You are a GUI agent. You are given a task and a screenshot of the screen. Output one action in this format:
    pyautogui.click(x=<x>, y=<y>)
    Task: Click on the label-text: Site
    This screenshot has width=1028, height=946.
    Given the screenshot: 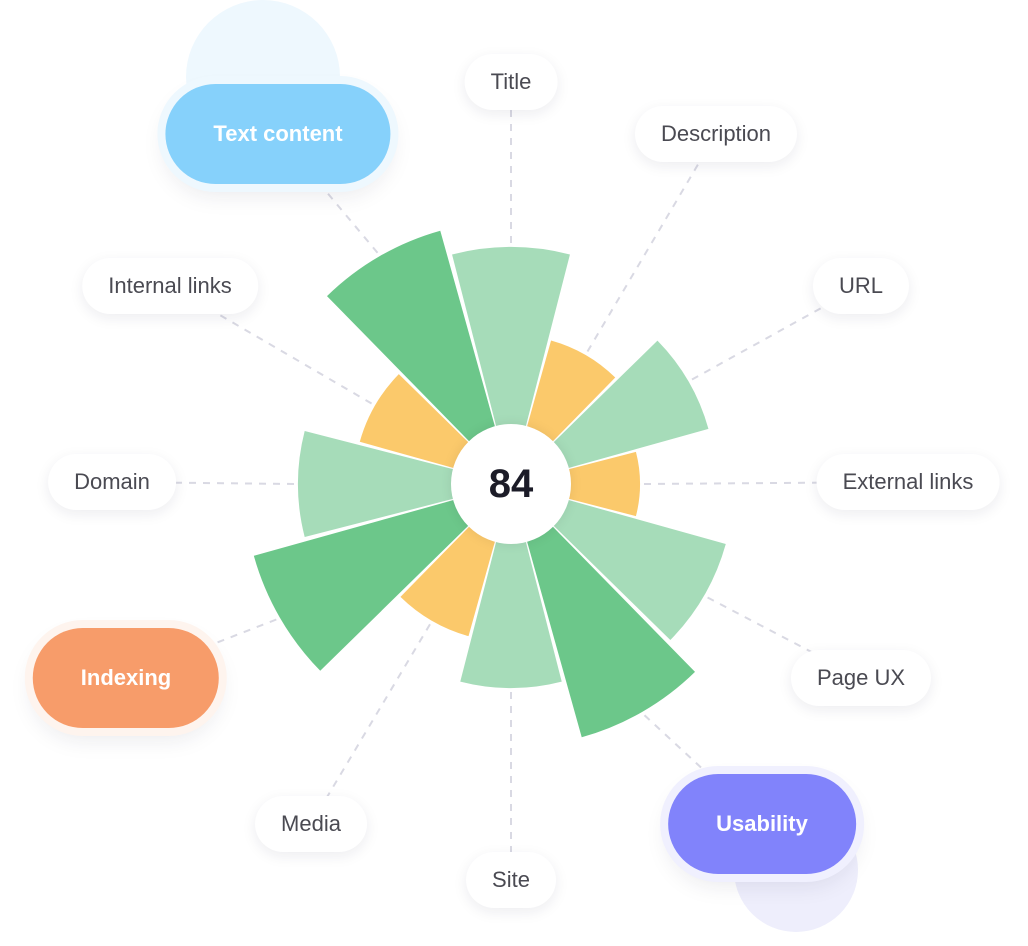 What is the action you would take?
    pyautogui.click(x=511, y=879)
    